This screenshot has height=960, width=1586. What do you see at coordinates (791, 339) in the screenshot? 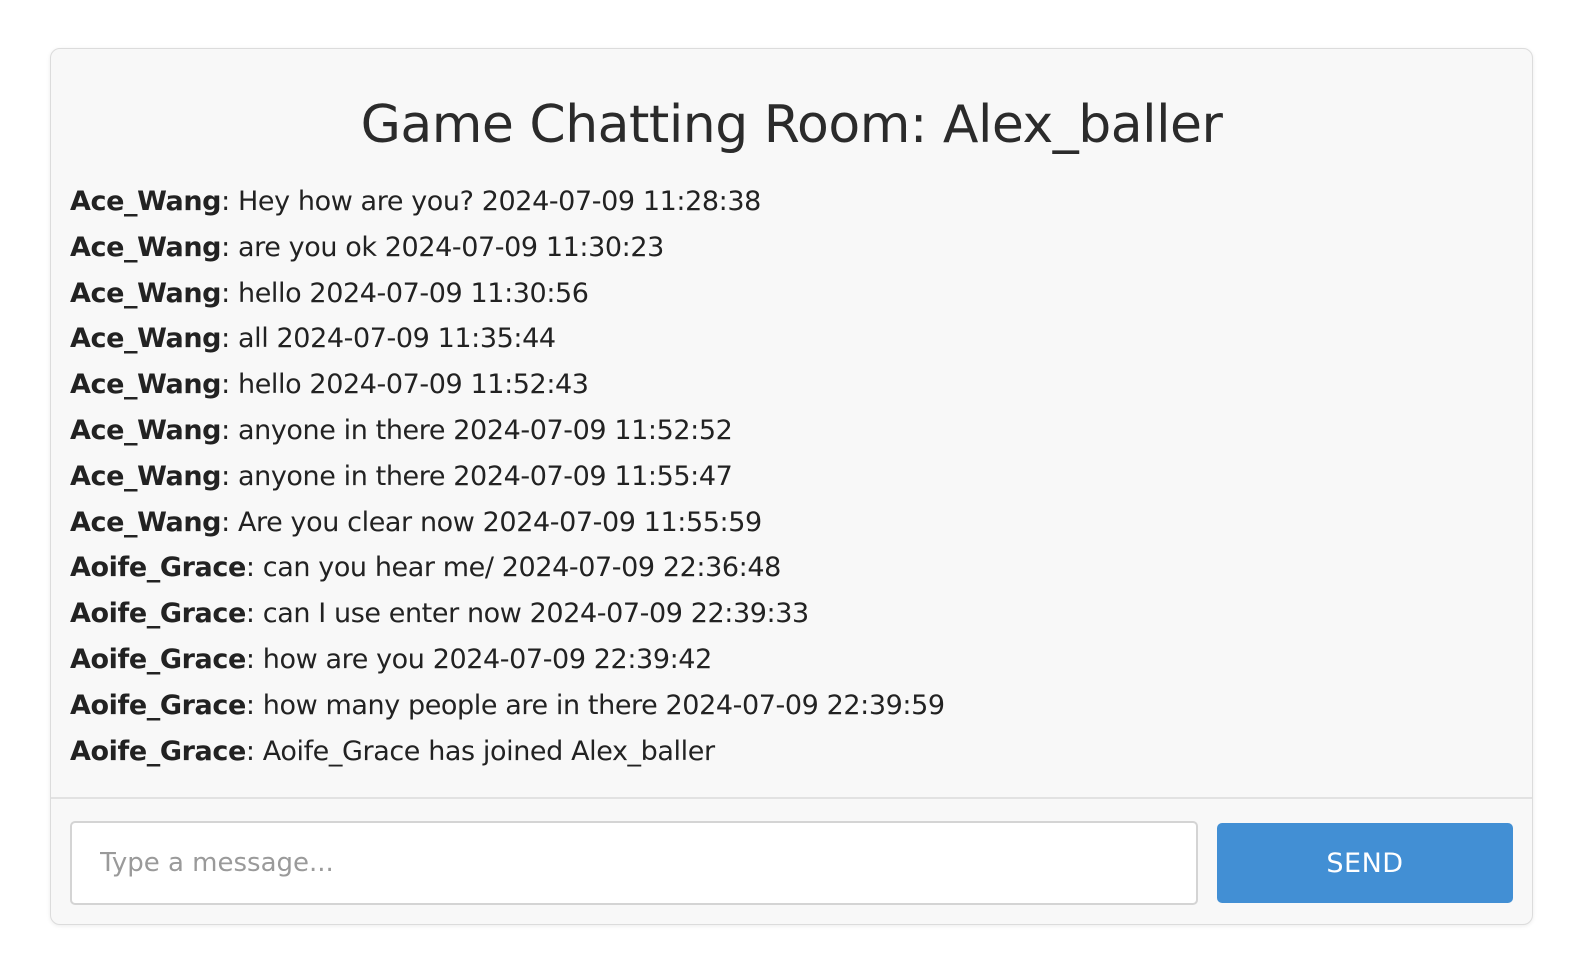
I see `message-item: Ace_Wang: all 2024-07-09 11:35:44` at bounding box center [791, 339].